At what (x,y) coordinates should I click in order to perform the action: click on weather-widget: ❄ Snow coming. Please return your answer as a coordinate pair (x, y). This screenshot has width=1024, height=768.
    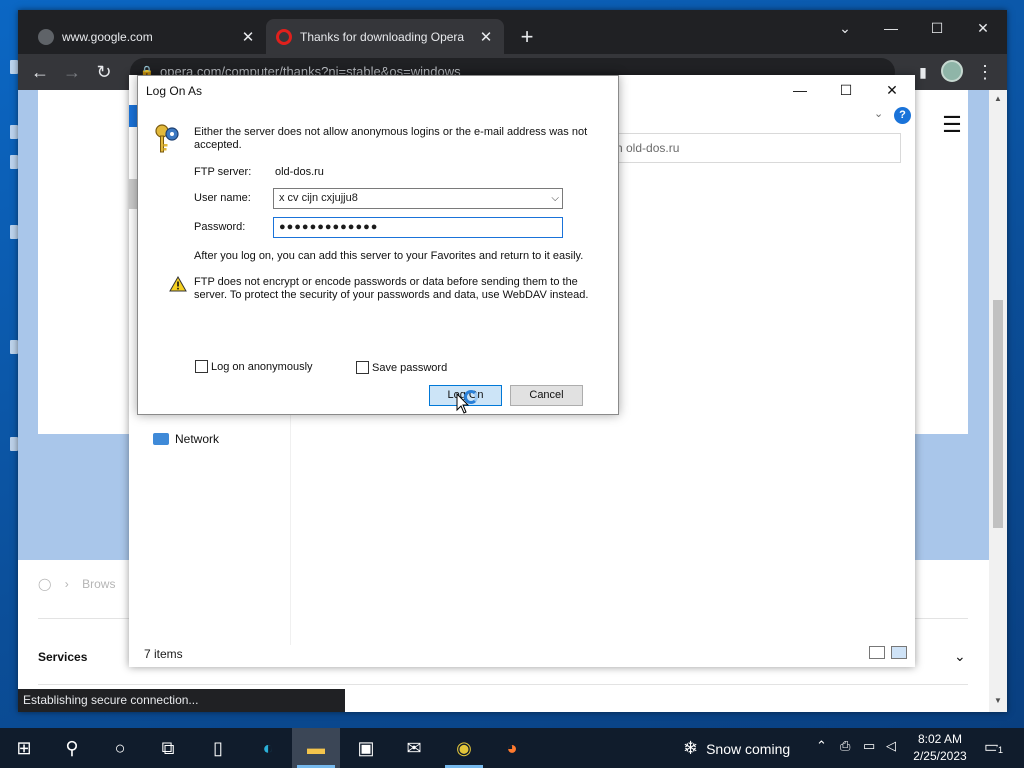
    Looking at the image, I should click on (736, 748).